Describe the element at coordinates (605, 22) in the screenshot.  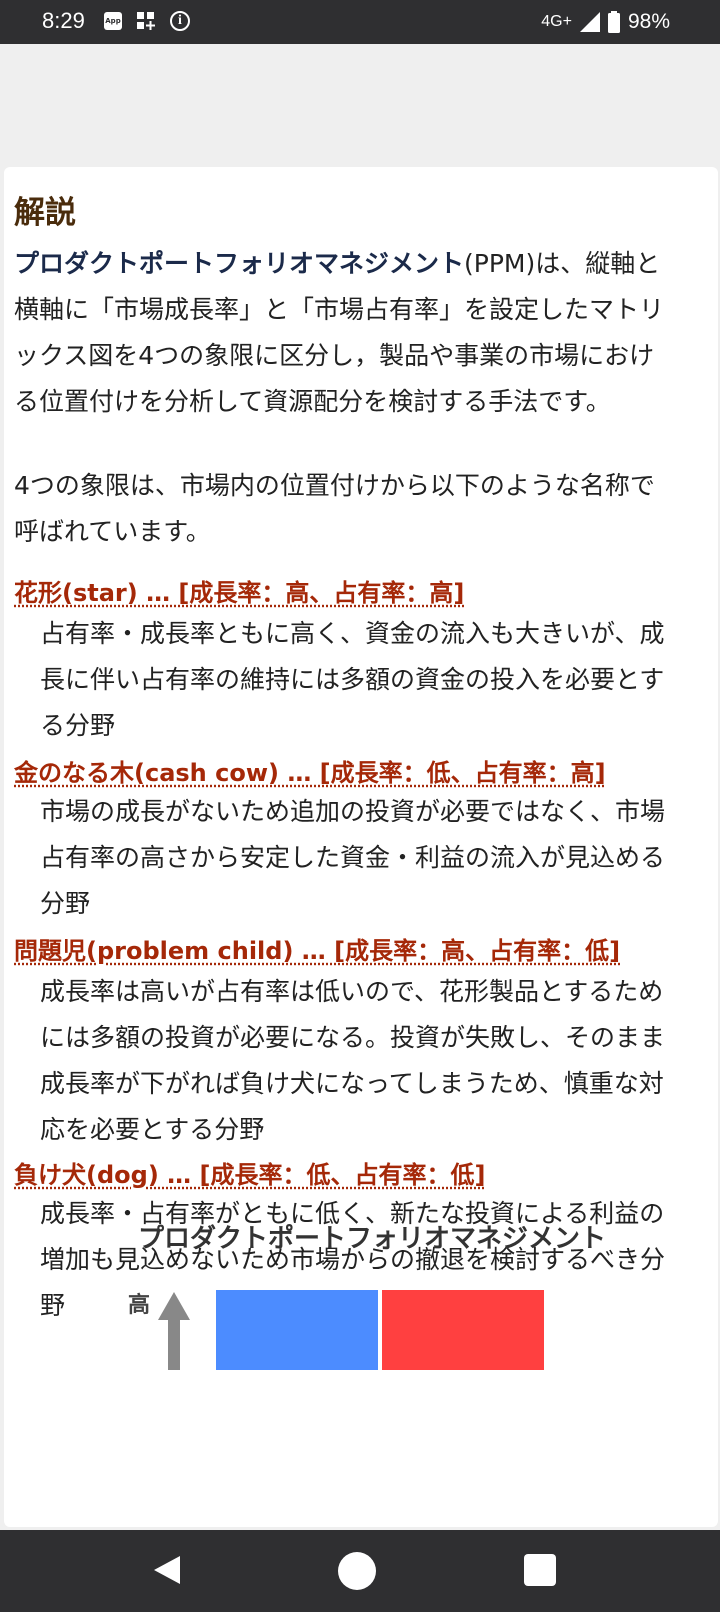
I see `status-system-icons: 4G+ 98%` at that location.